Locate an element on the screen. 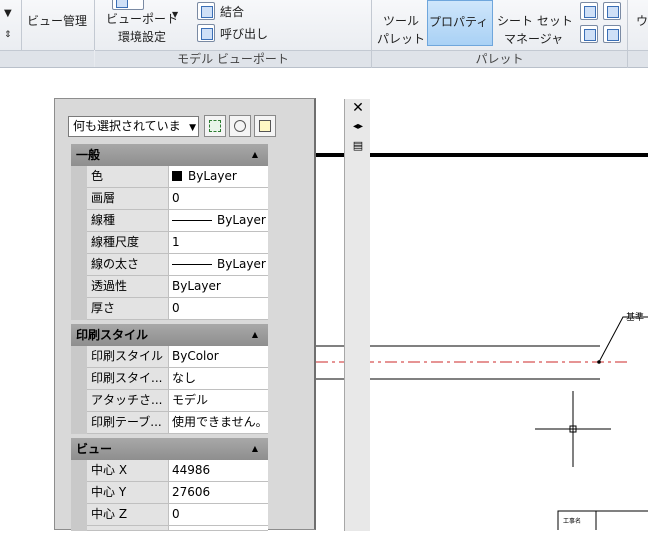 This screenshot has height=533, width=648. quick-select-button is located at coordinates (265, 126).